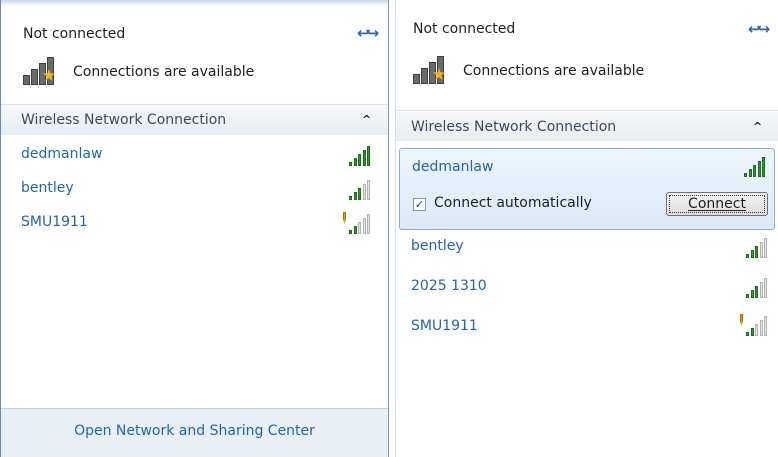 Image resolution: width=778 pixels, height=457 pixels. I want to click on connect-button: Connect, so click(717, 204).